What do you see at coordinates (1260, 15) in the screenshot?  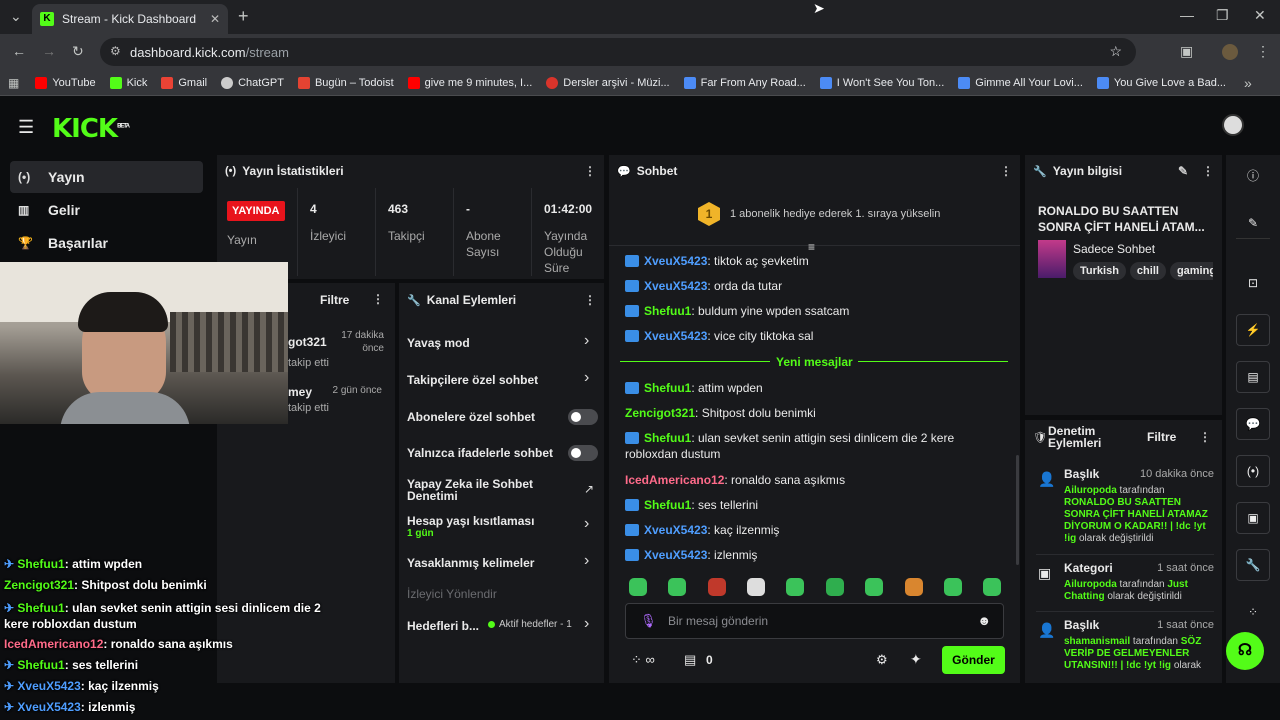 I see `close-window-icon: ✕` at bounding box center [1260, 15].